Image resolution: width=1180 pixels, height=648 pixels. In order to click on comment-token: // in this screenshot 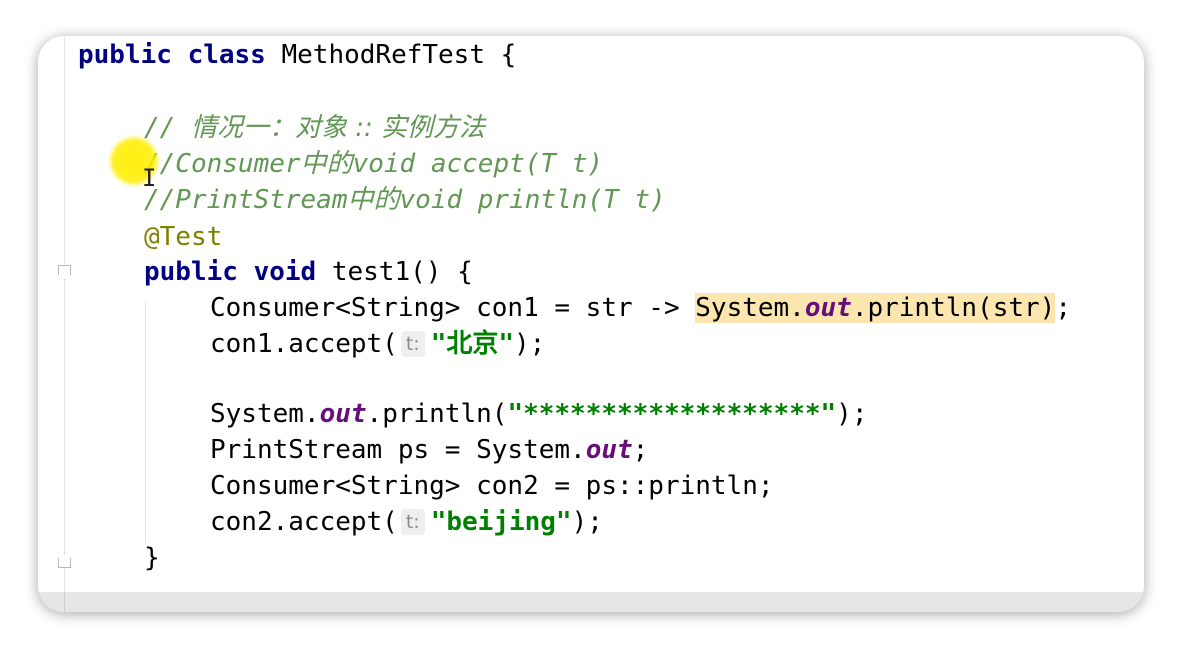, I will do `click(167, 128)`.